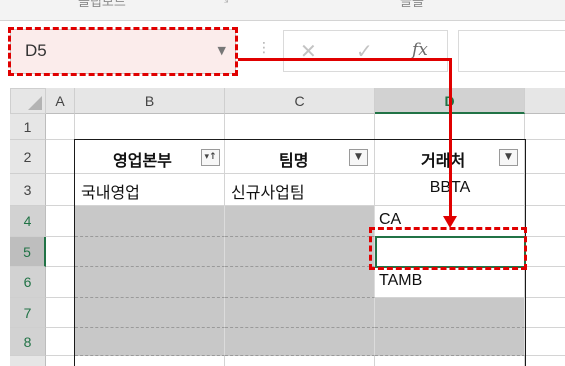  I want to click on row-header-3: 3, so click(28, 190).